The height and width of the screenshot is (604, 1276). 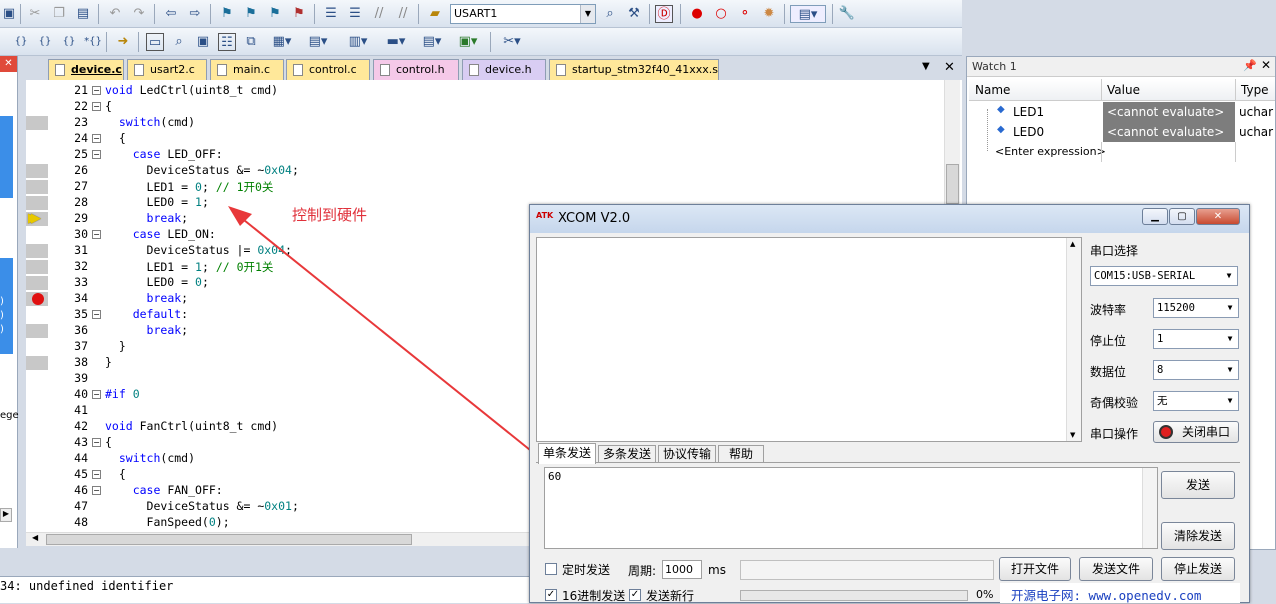 What do you see at coordinates (809, 339) in the screenshot?
I see `receive-area: ▲ ▼` at bounding box center [809, 339].